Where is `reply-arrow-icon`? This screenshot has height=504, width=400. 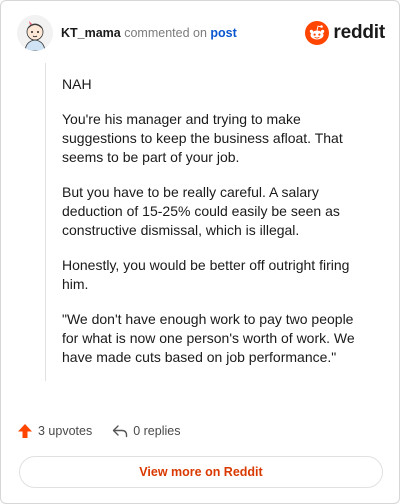
reply-arrow-icon is located at coordinates (120, 431).